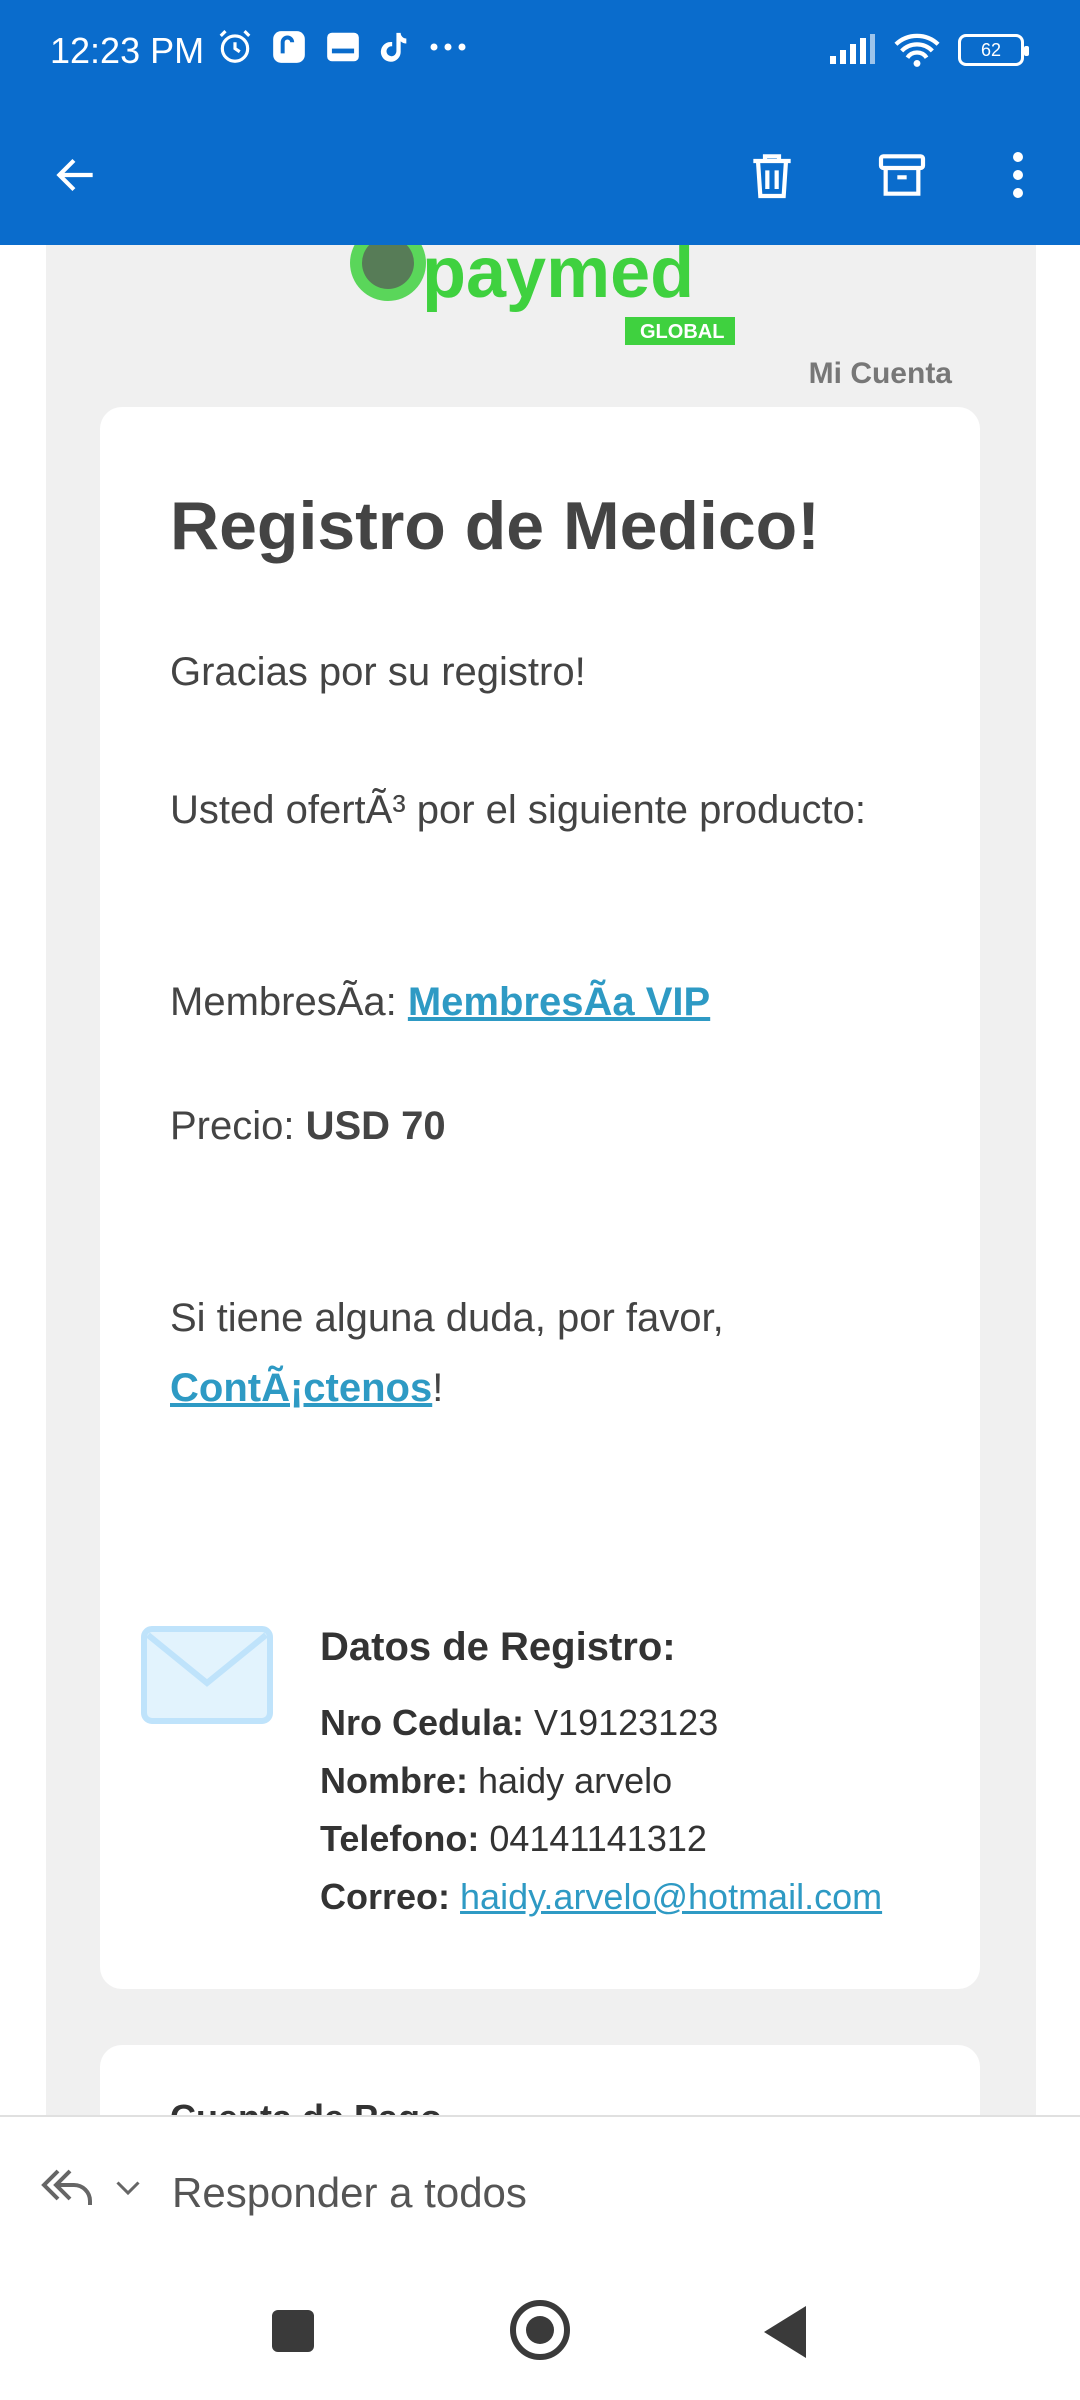 This screenshot has width=1080, height=2400. Describe the element at coordinates (349, 2193) in the screenshot. I see `reply-all-label: Responder a todos` at that location.